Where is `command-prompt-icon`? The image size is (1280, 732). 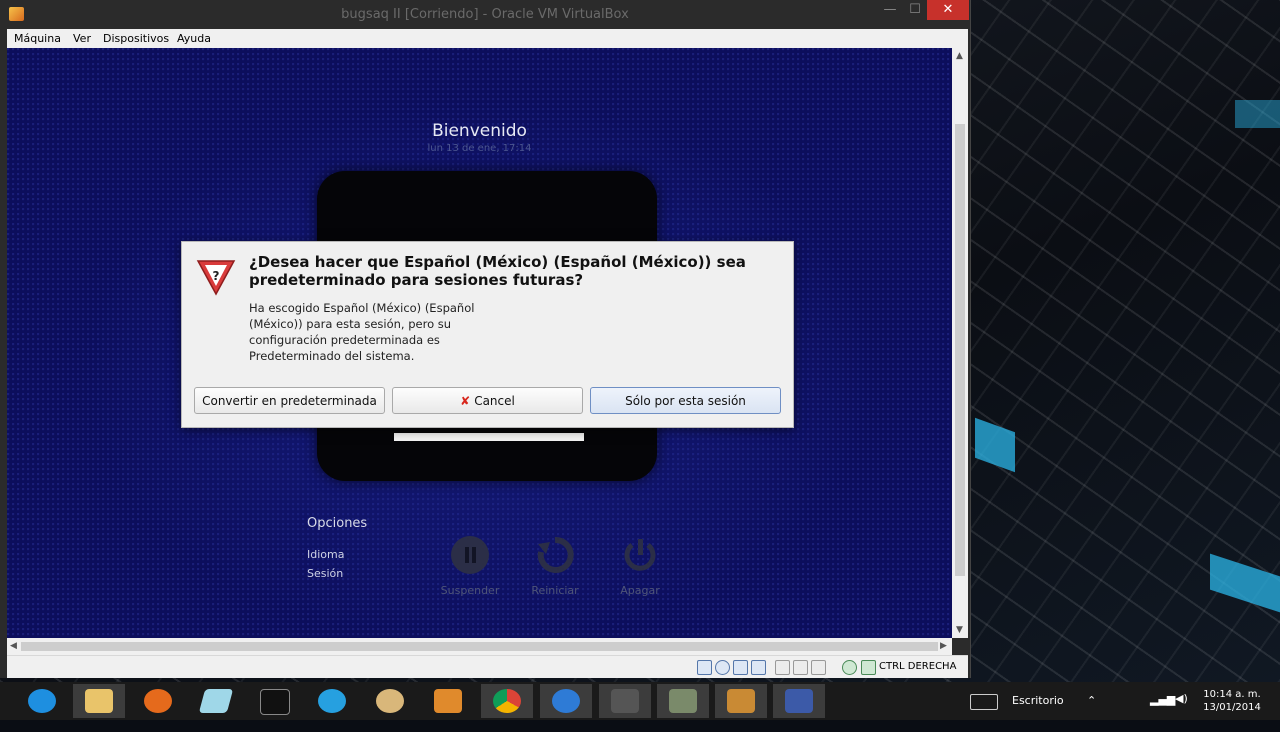
command-prompt-icon is located at coordinates (275, 702).